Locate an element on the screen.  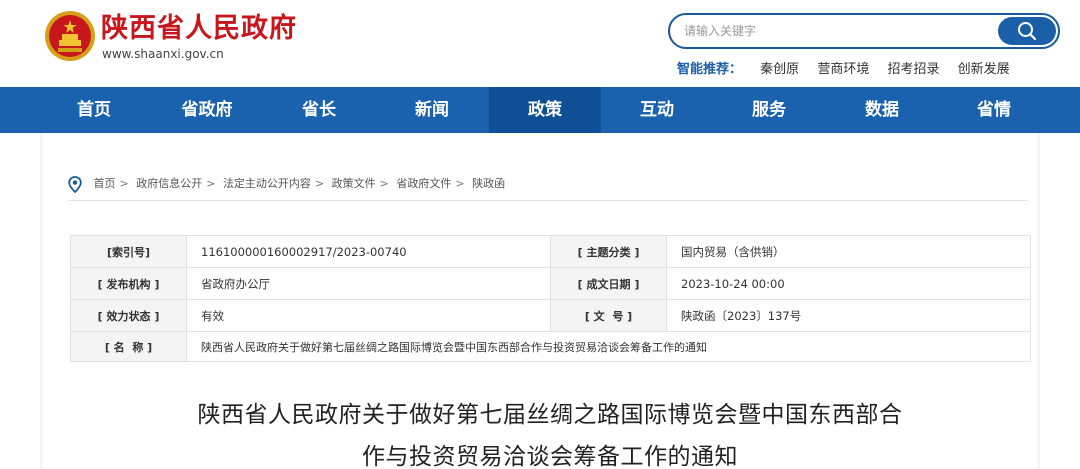
search-box is located at coordinates (864, 31).